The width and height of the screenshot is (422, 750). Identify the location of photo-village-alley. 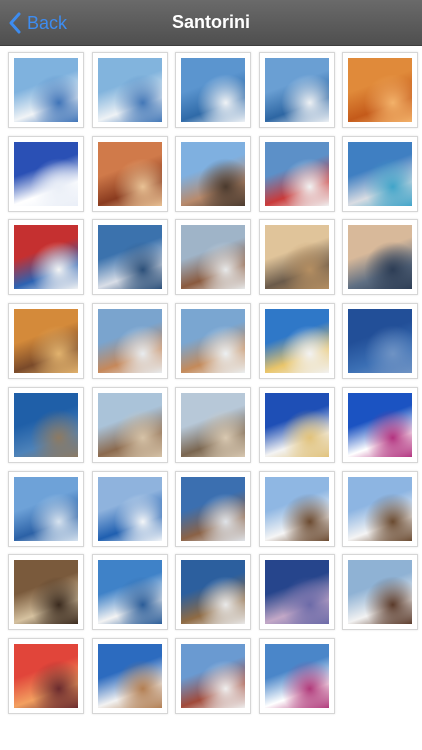
(213, 676).